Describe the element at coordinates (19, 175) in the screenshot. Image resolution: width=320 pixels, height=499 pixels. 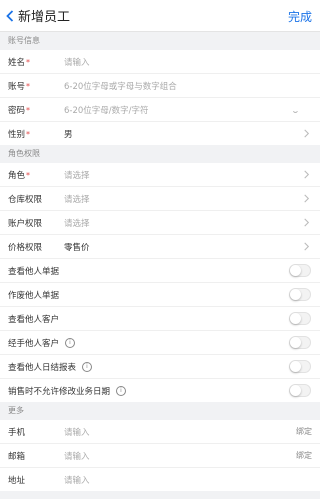
I see `role-label: 角色*` at that location.